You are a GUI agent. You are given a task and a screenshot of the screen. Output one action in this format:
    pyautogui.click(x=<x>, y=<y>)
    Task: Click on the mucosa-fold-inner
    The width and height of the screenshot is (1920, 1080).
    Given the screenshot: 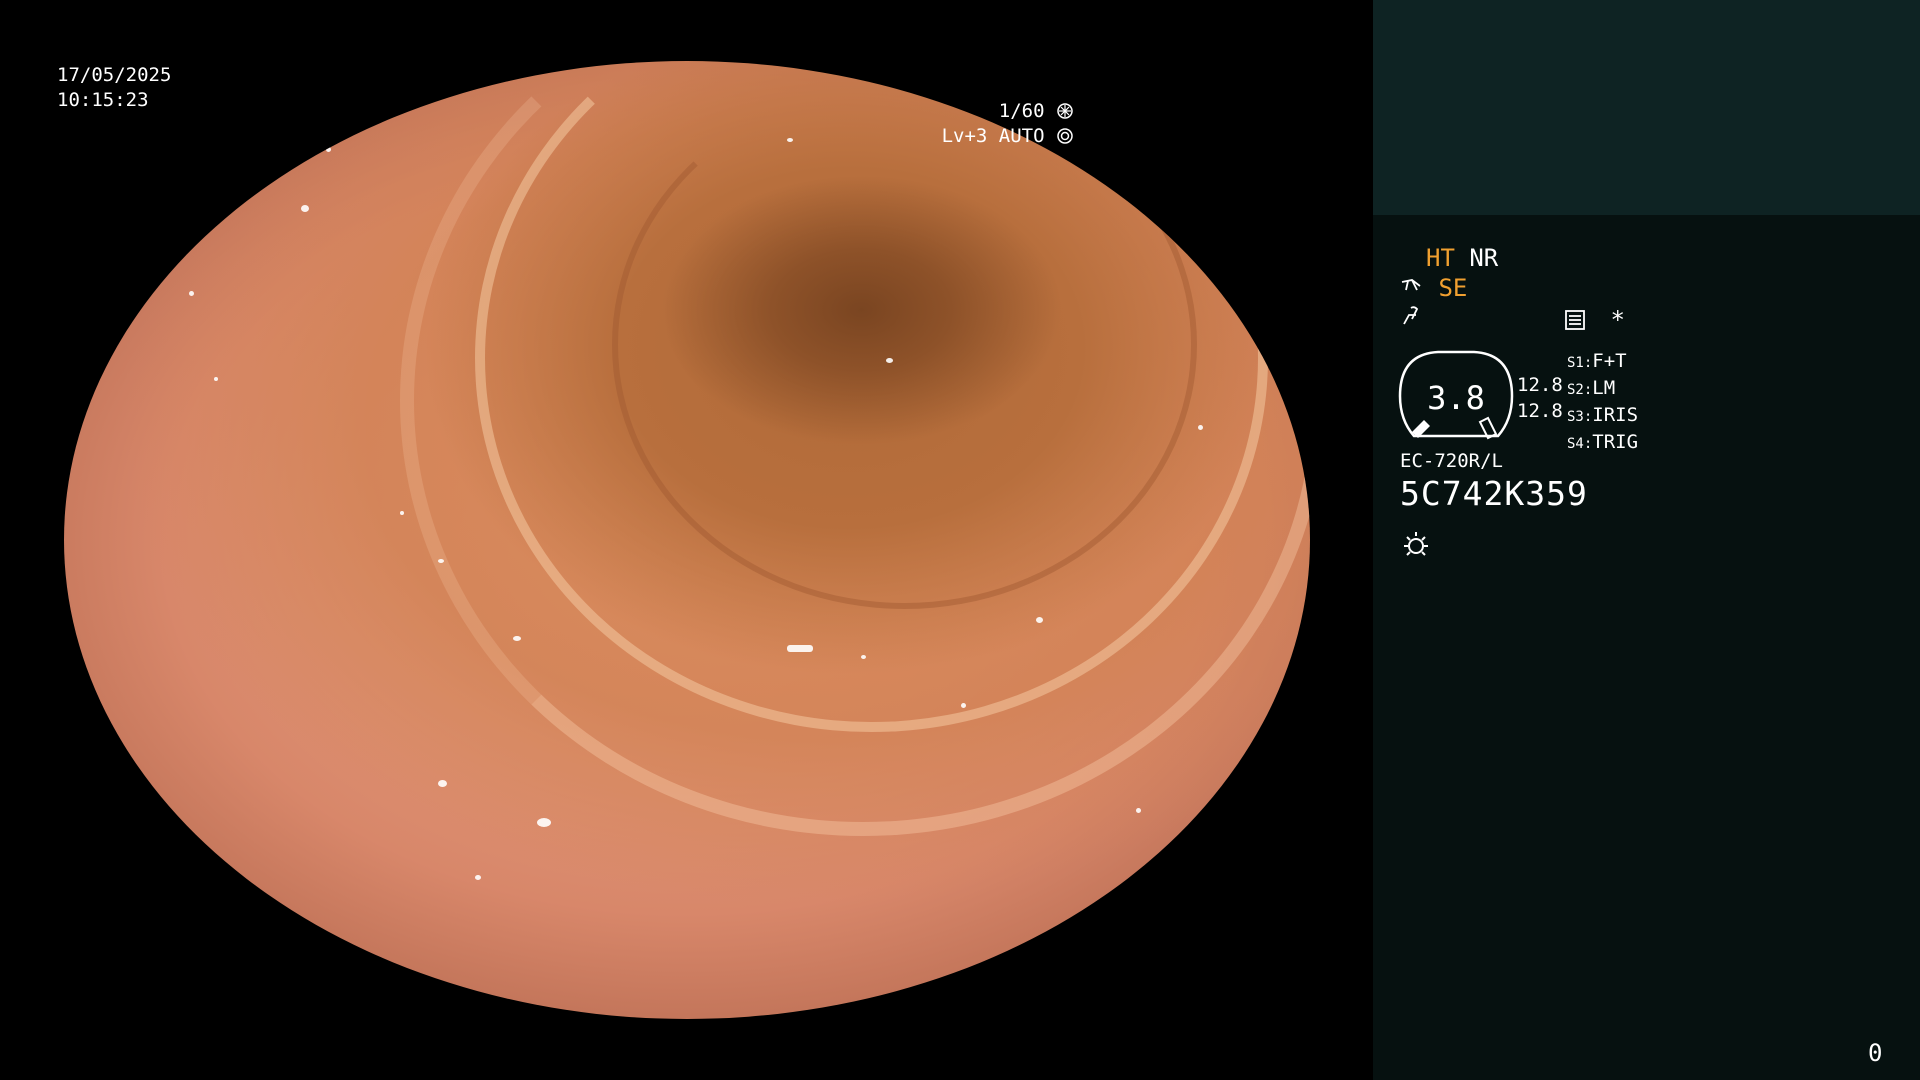 What is the action you would take?
    pyautogui.click(x=905, y=345)
    